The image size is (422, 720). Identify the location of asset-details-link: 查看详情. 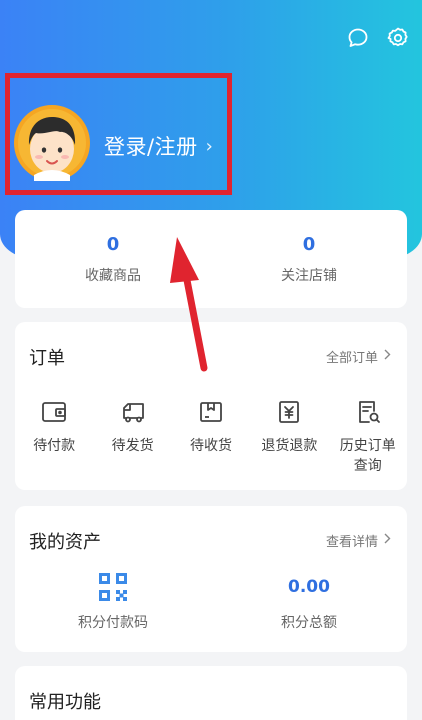
(358, 540).